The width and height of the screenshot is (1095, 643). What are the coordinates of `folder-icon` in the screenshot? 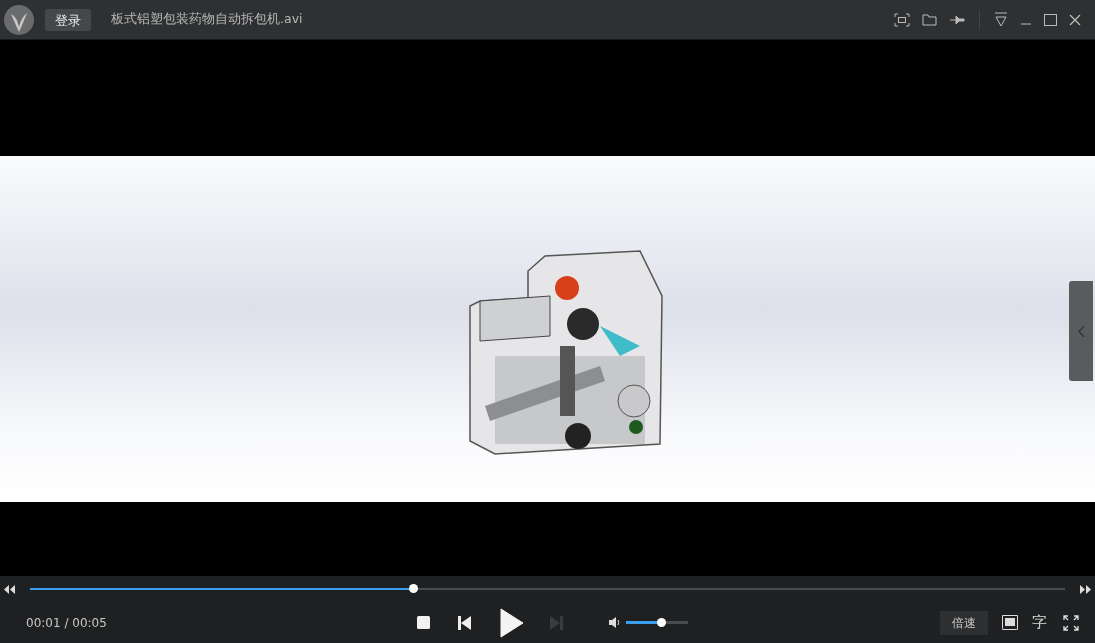 It's located at (929, 19).